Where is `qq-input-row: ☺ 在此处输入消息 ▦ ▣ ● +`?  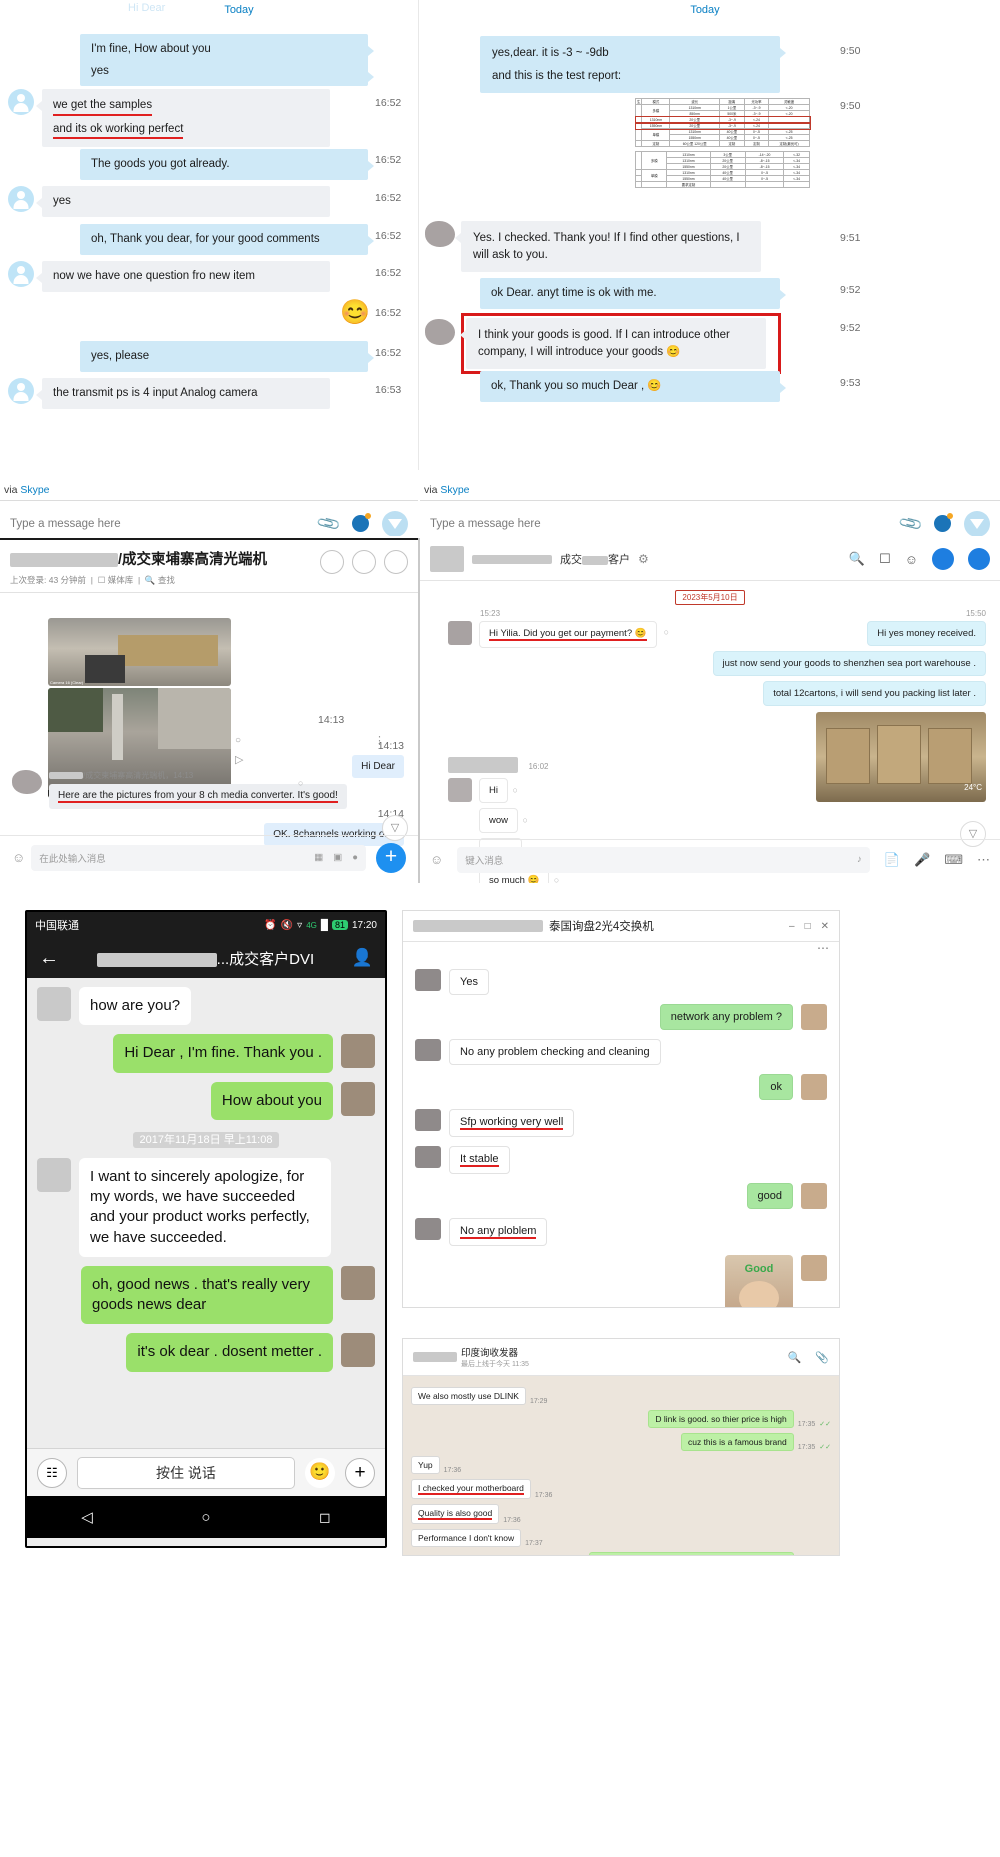
qq-input-row: ☺ 在此处输入消息 ▦ ▣ ● + is located at coordinates (209, 857).